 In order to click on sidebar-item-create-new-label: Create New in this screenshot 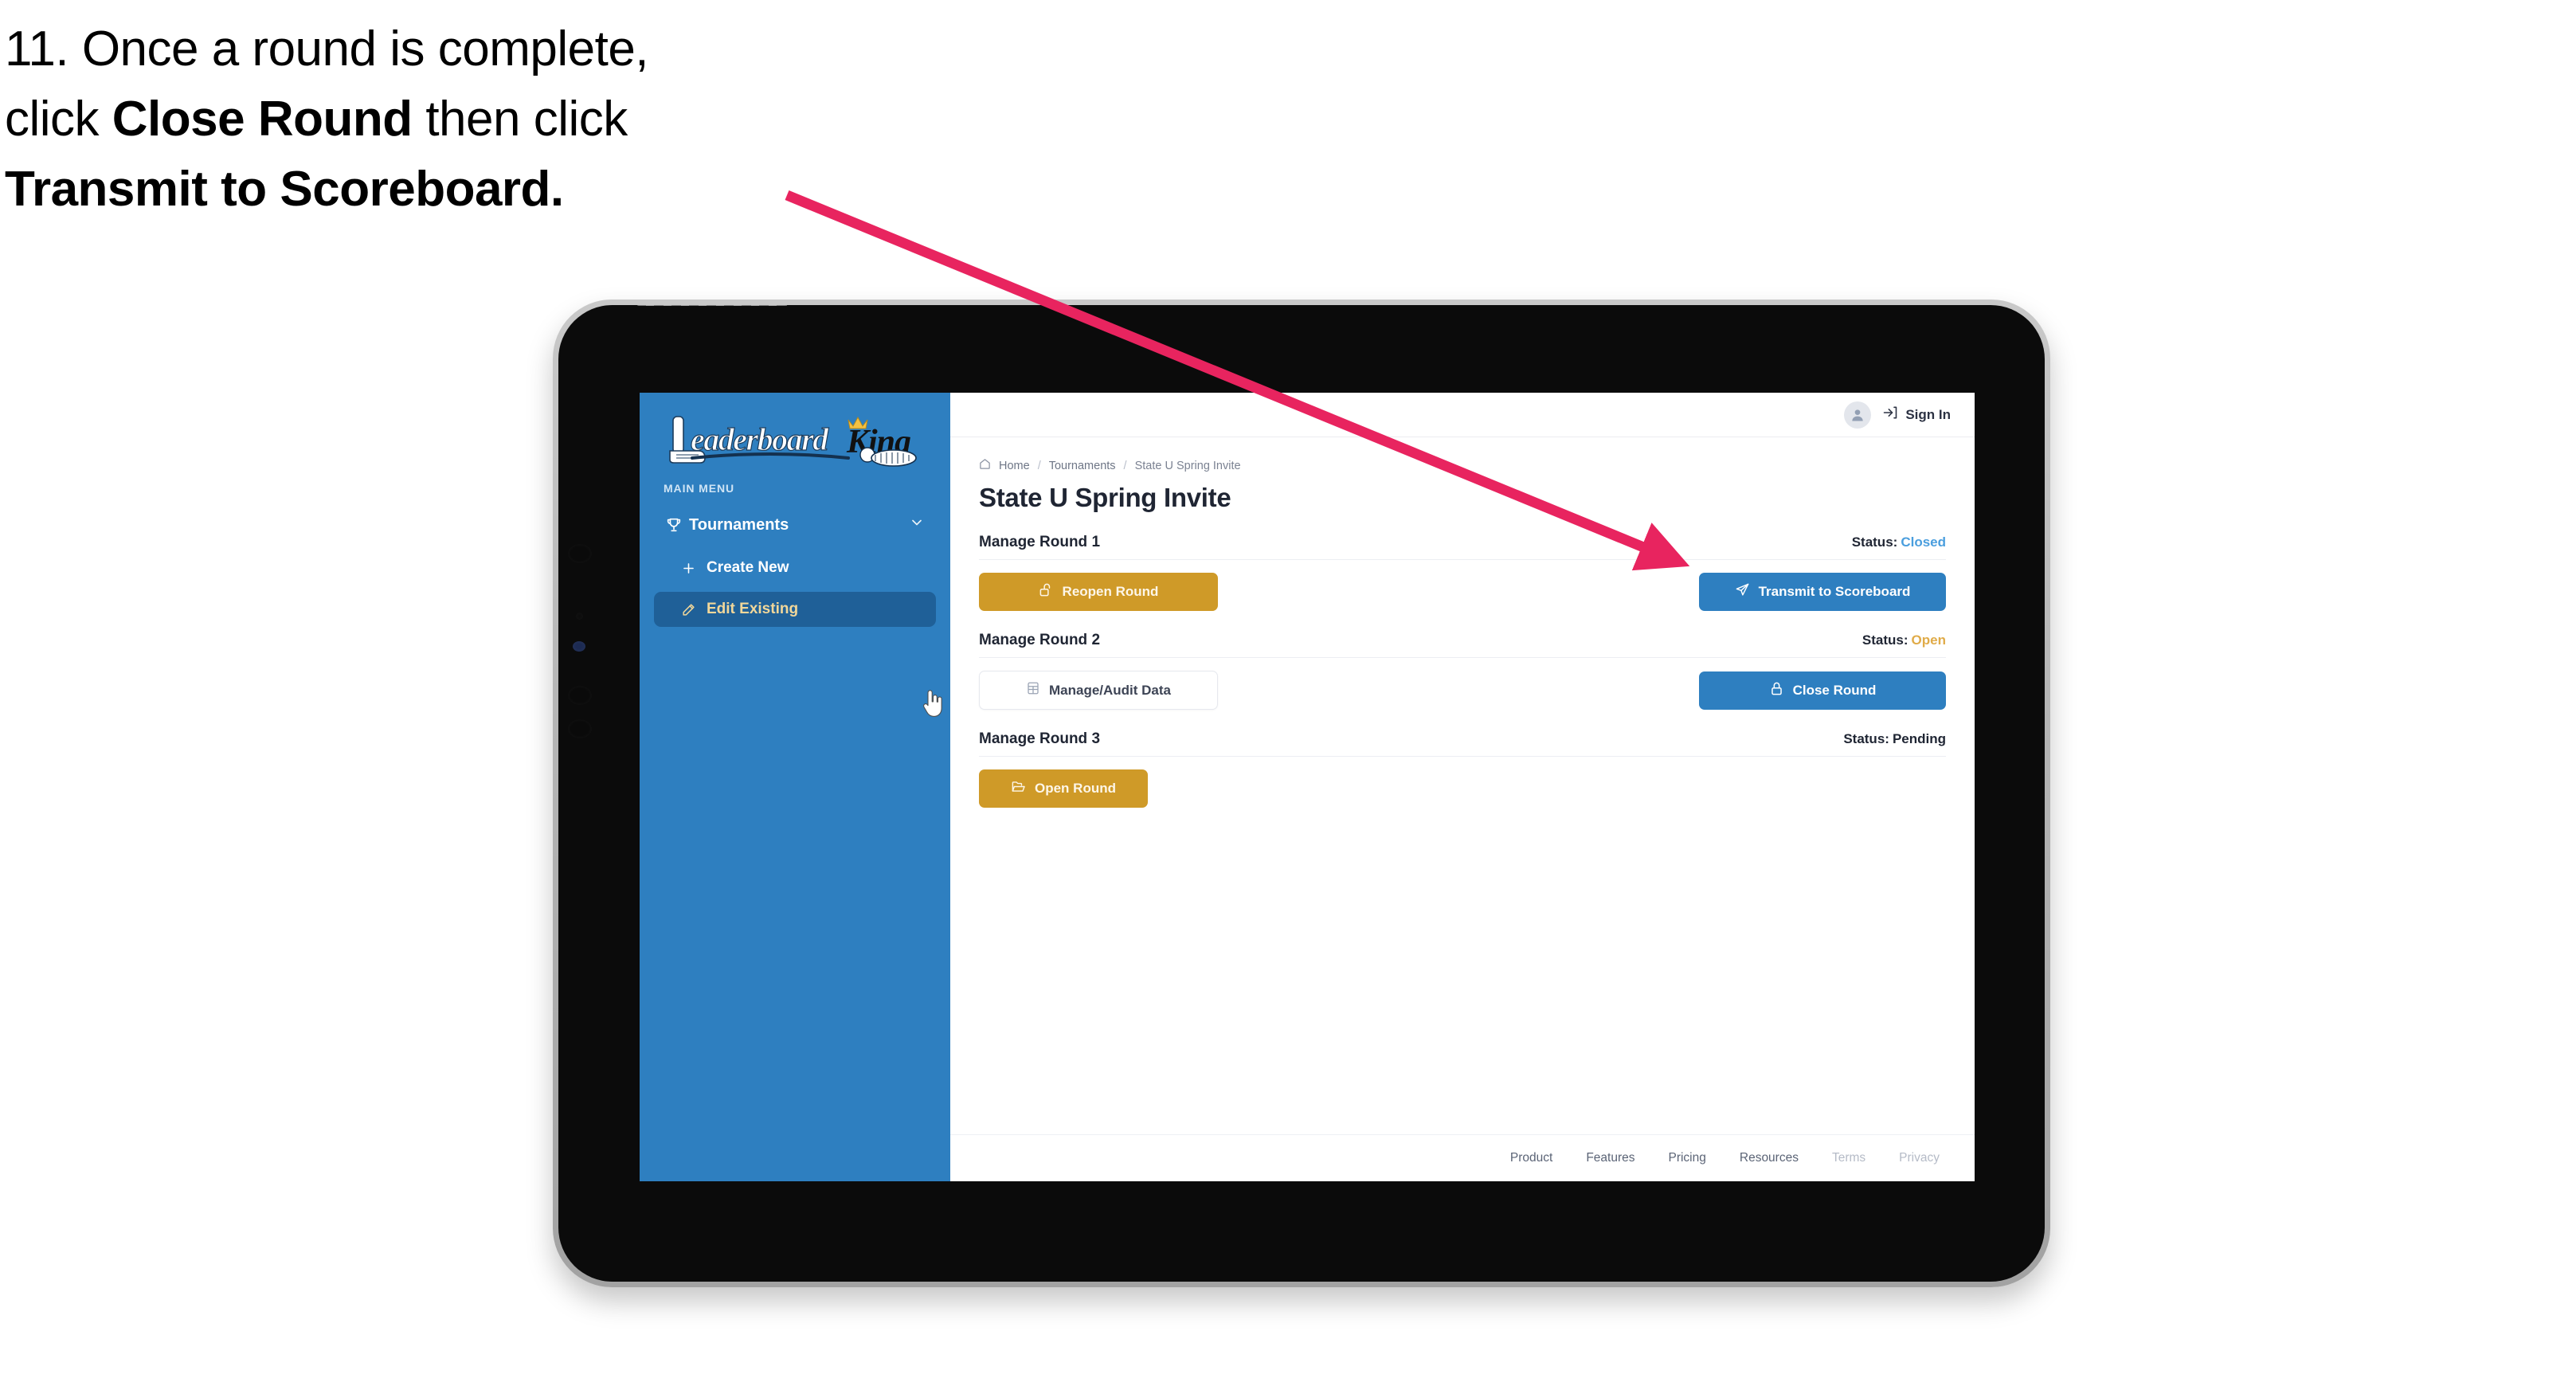, I will do `click(748, 567)`.